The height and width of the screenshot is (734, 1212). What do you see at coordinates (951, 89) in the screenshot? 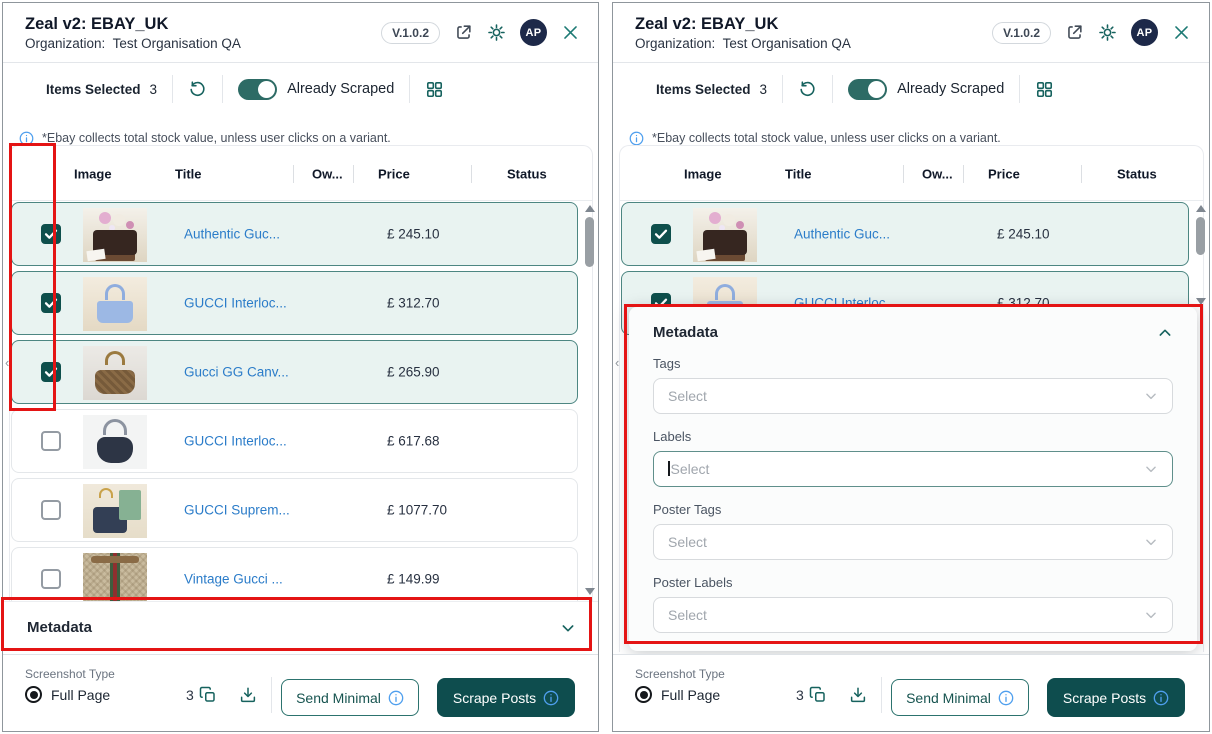
I see `already-scraped-label: Already Scraped` at bounding box center [951, 89].